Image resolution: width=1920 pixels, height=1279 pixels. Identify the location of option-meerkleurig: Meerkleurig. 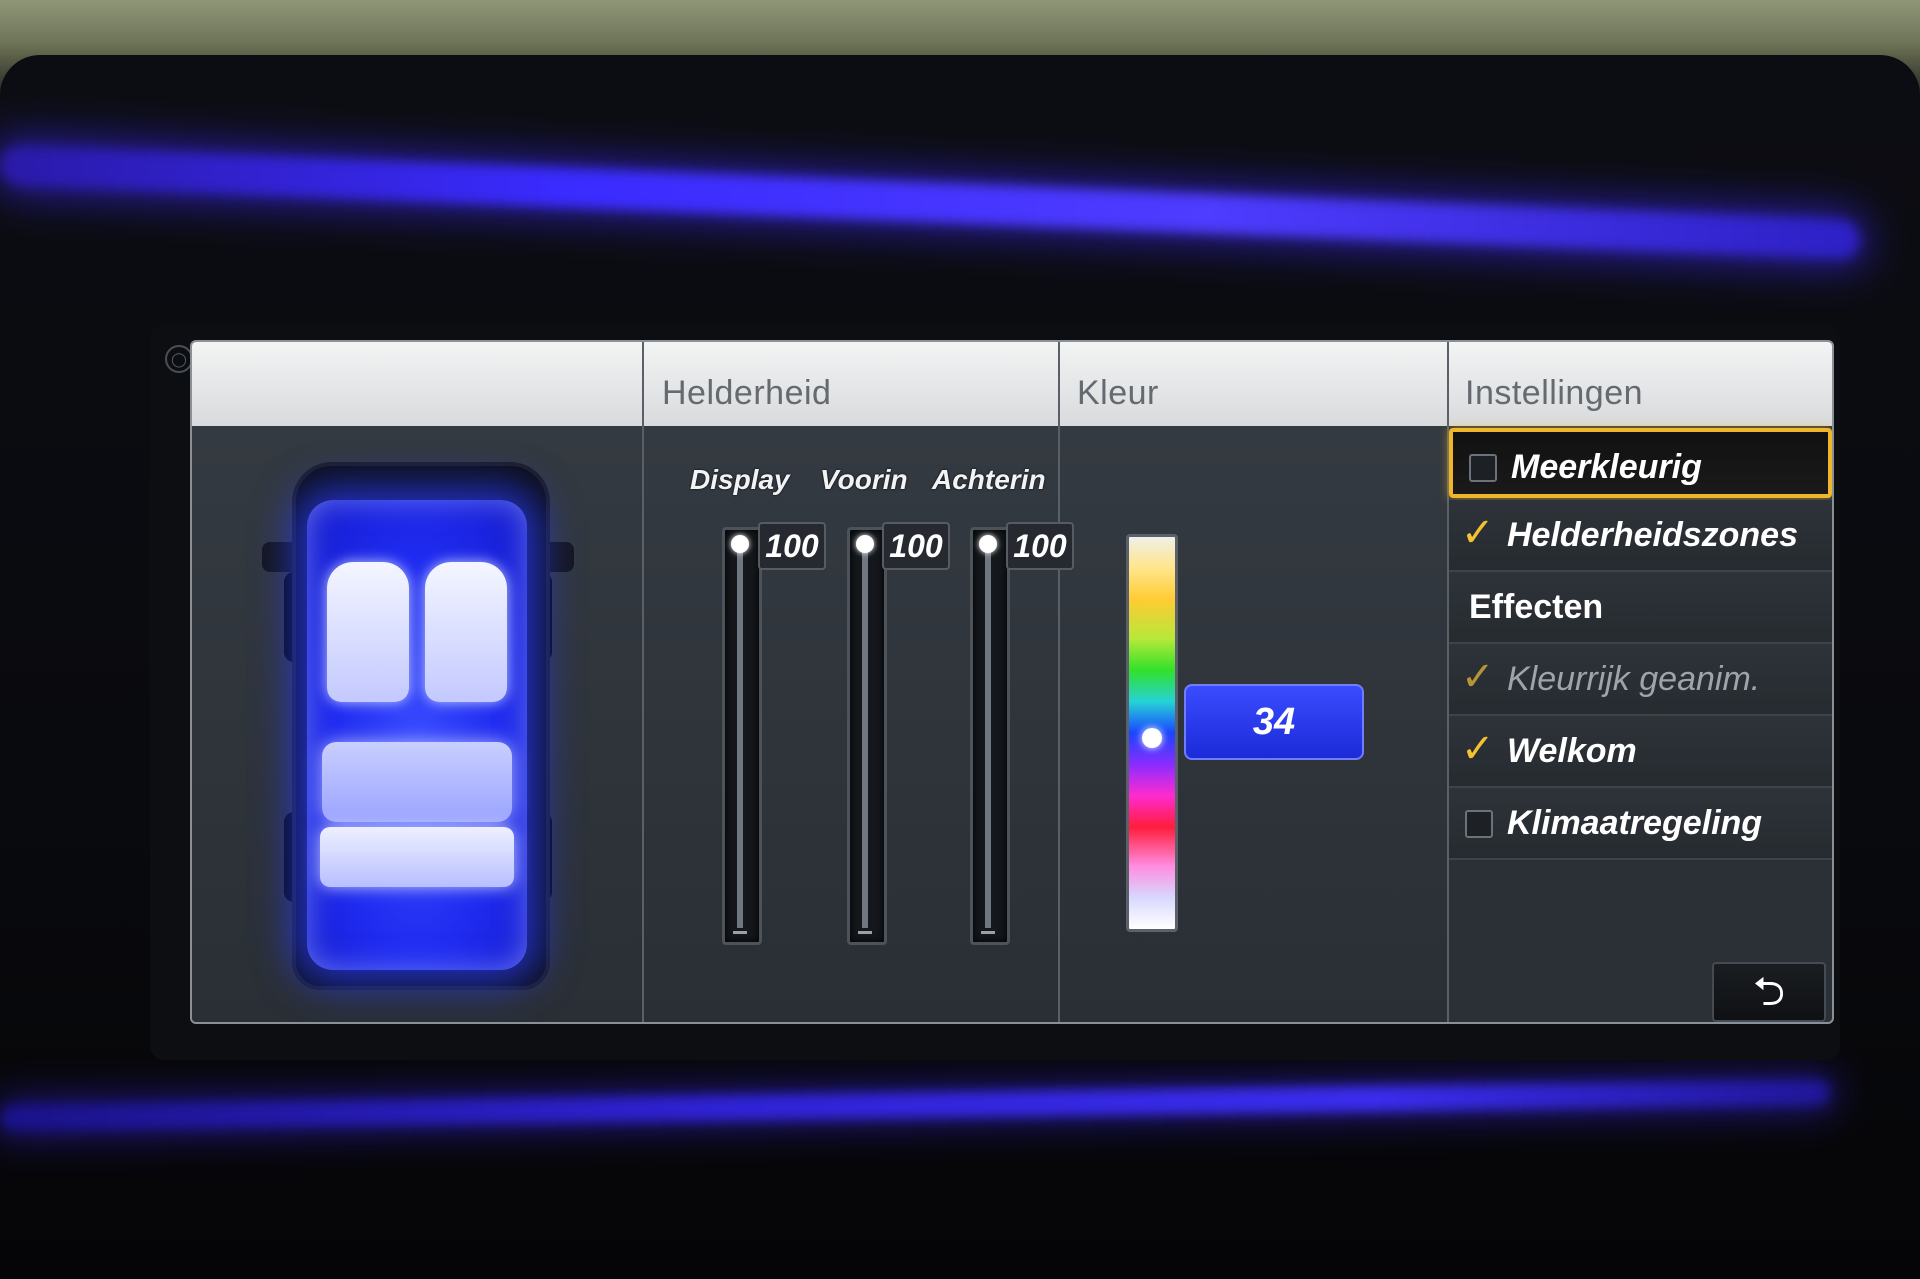
(1640, 463).